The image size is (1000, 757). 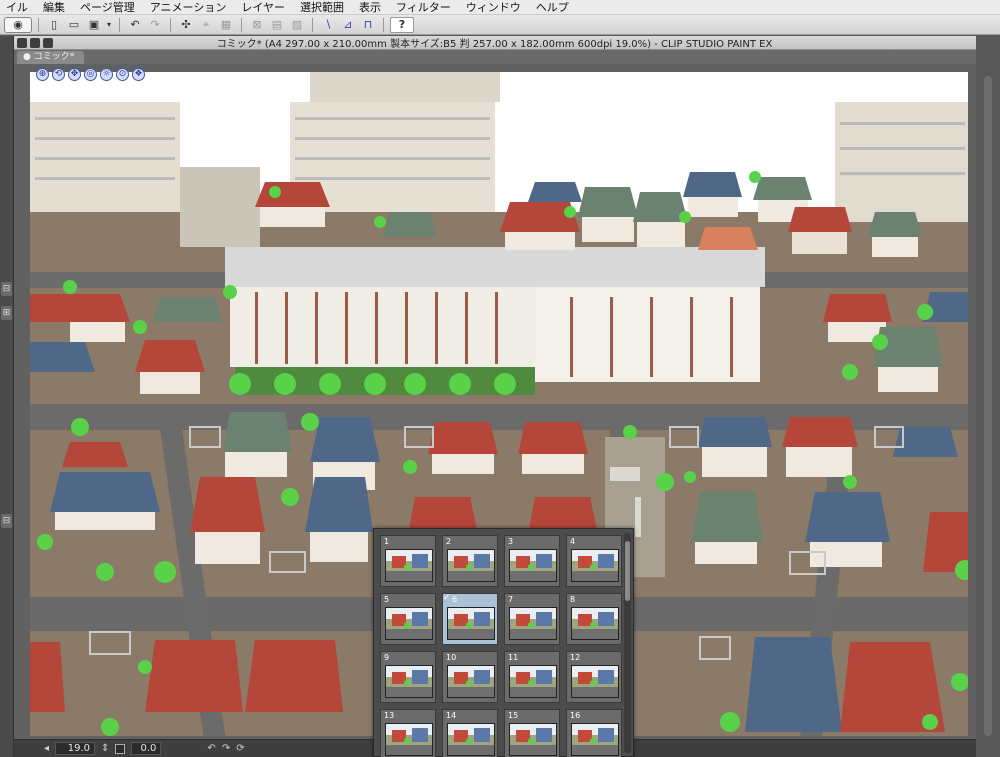 What do you see at coordinates (120, 748) in the screenshot?
I see `fit-square-icon` at bounding box center [120, 748].